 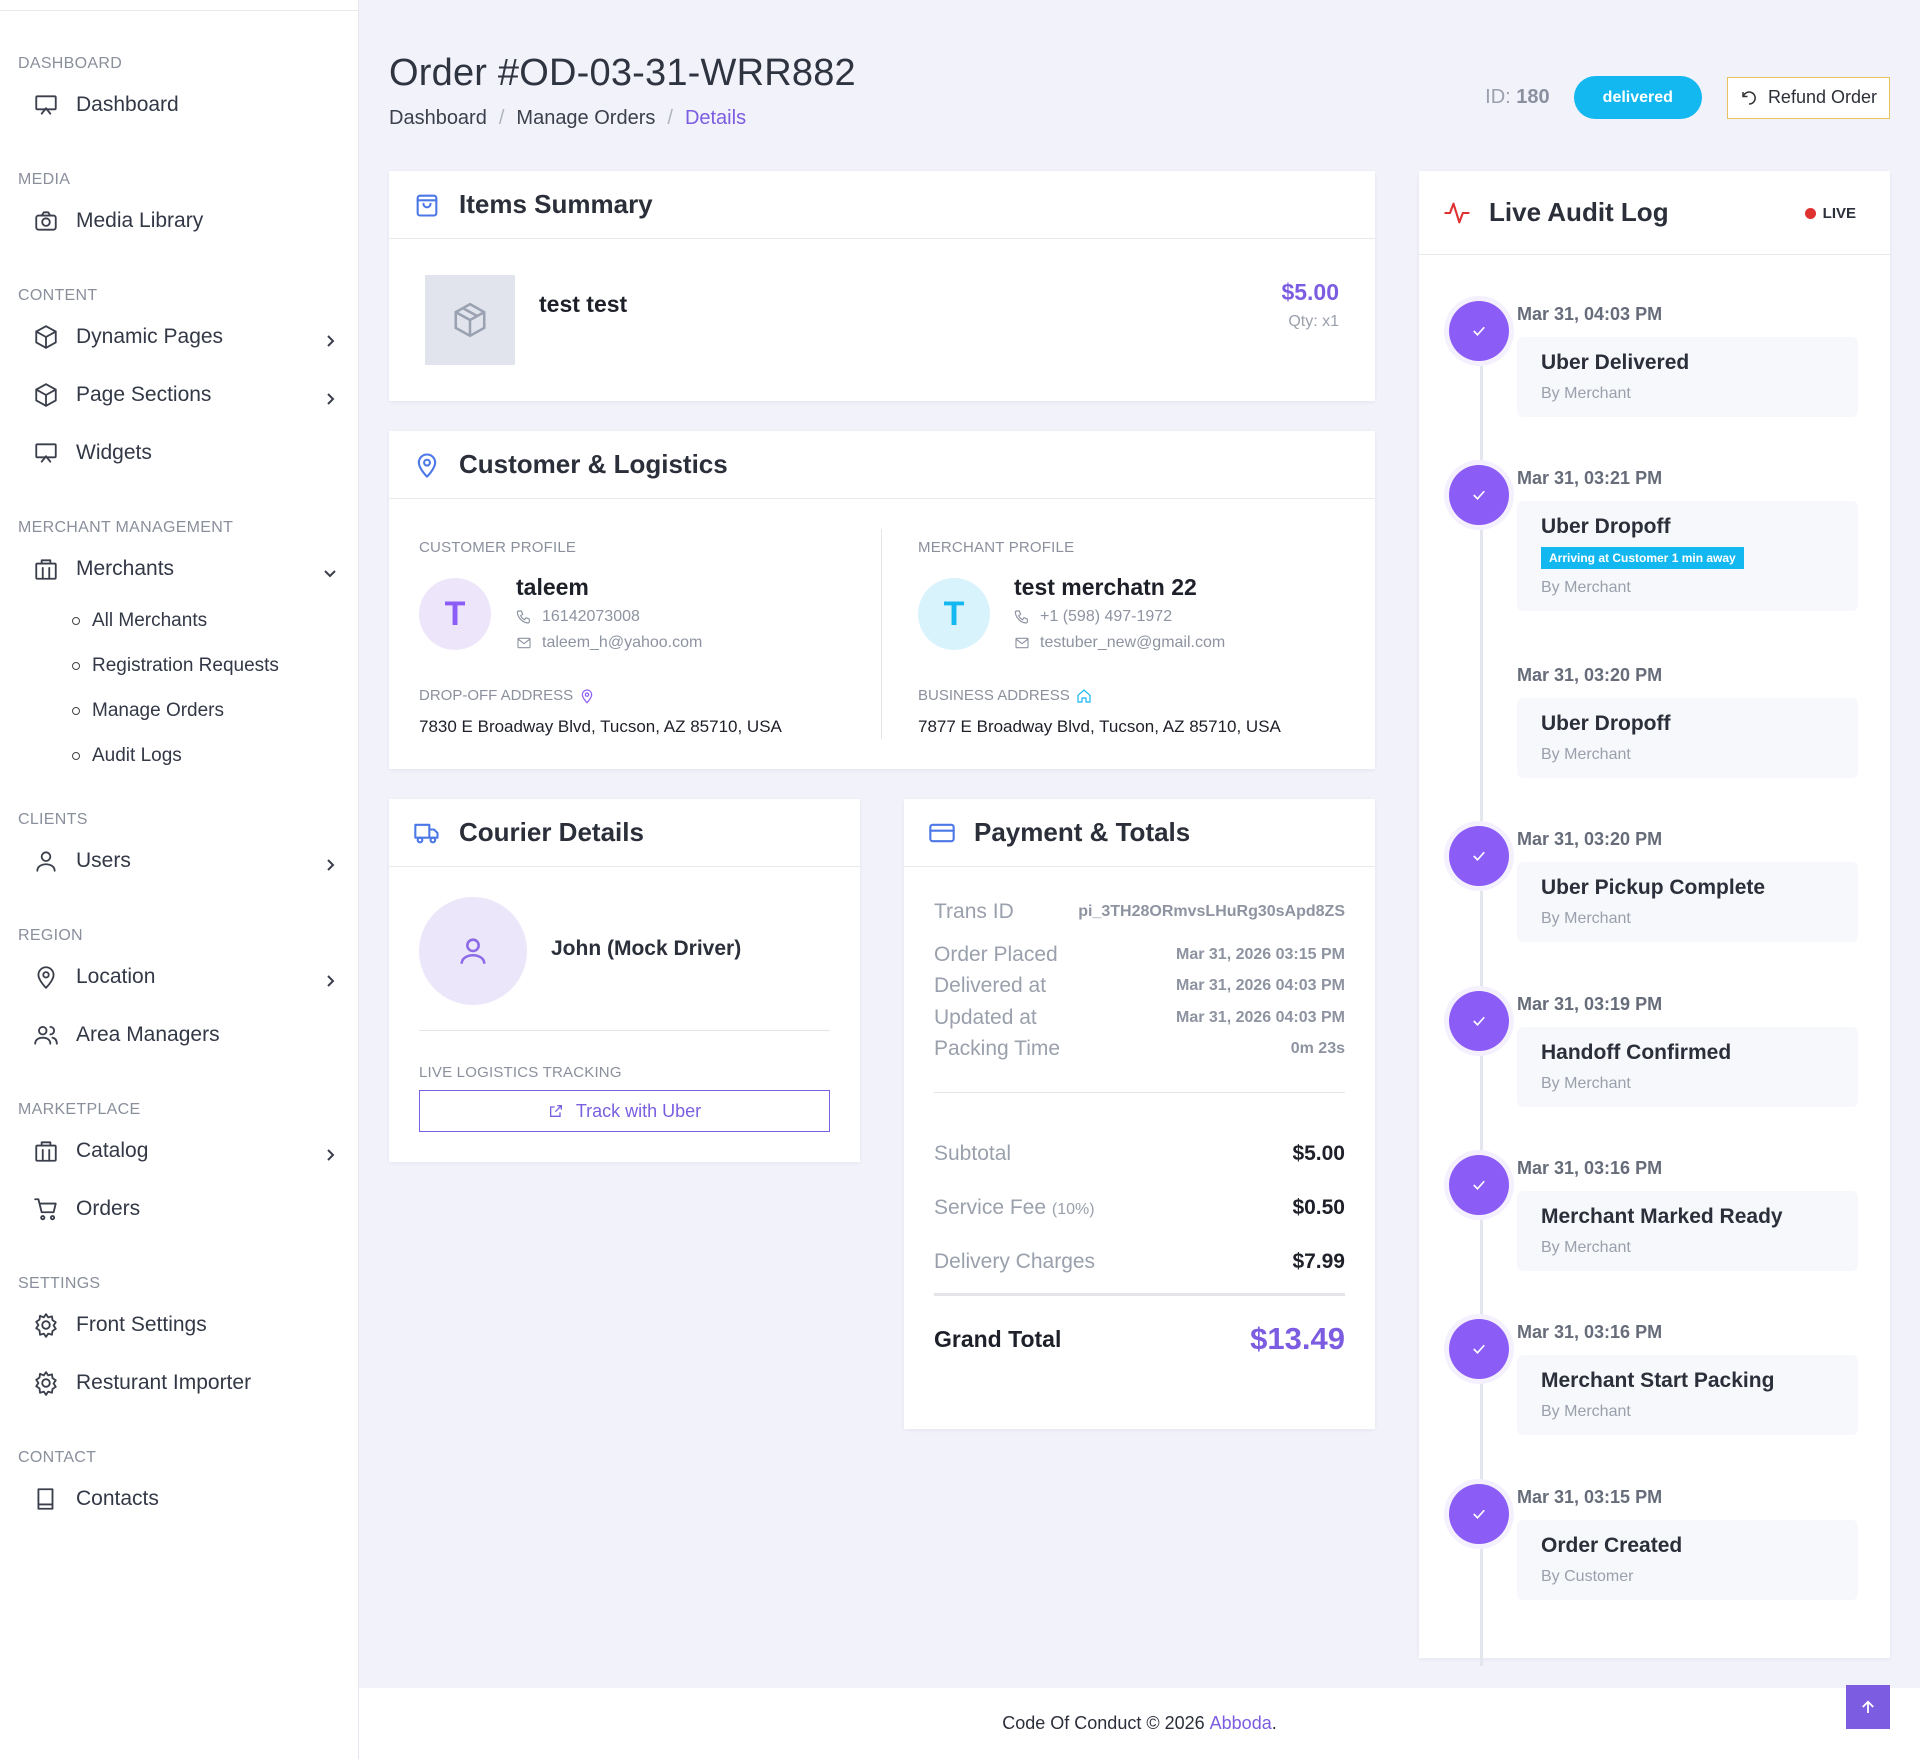 What do you see at coordinates (108, 1208) in the screenshot?
I see `sidebar-item-label: Orders` at bounding box center [108, 1208].